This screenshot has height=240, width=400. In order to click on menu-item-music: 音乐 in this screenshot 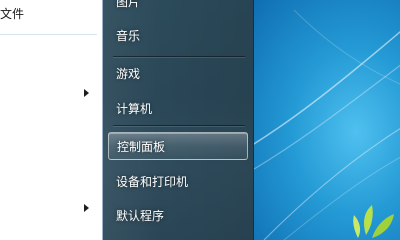, I will do `click(178, 36)`.